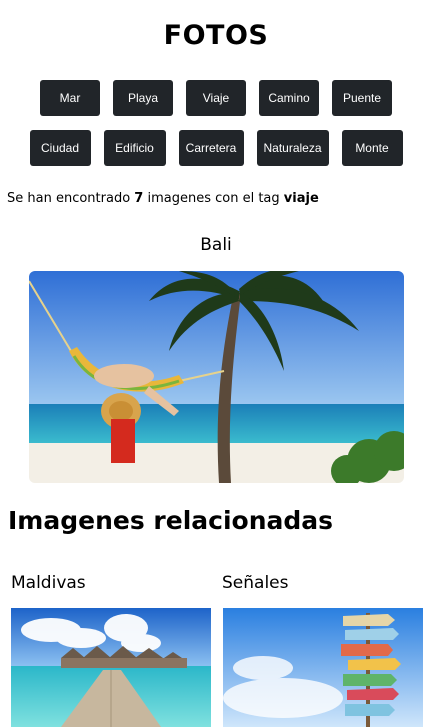  I want to click on tag-button-viaje: Viaje, so click(216, 98).